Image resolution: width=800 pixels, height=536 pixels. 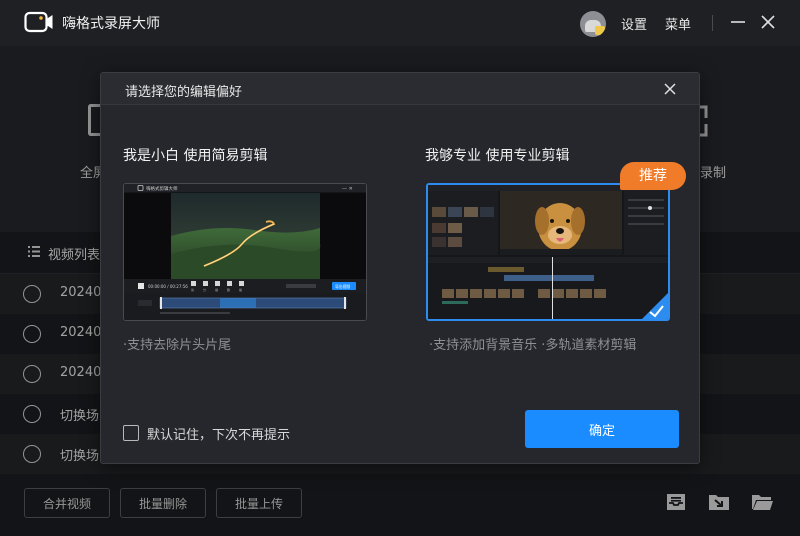 What do you see at coordinates (195, 156) in the screenshot?
I see `simple-edit-title: 我是小白 使用简易剪辑` at bounding box center [195, 156].